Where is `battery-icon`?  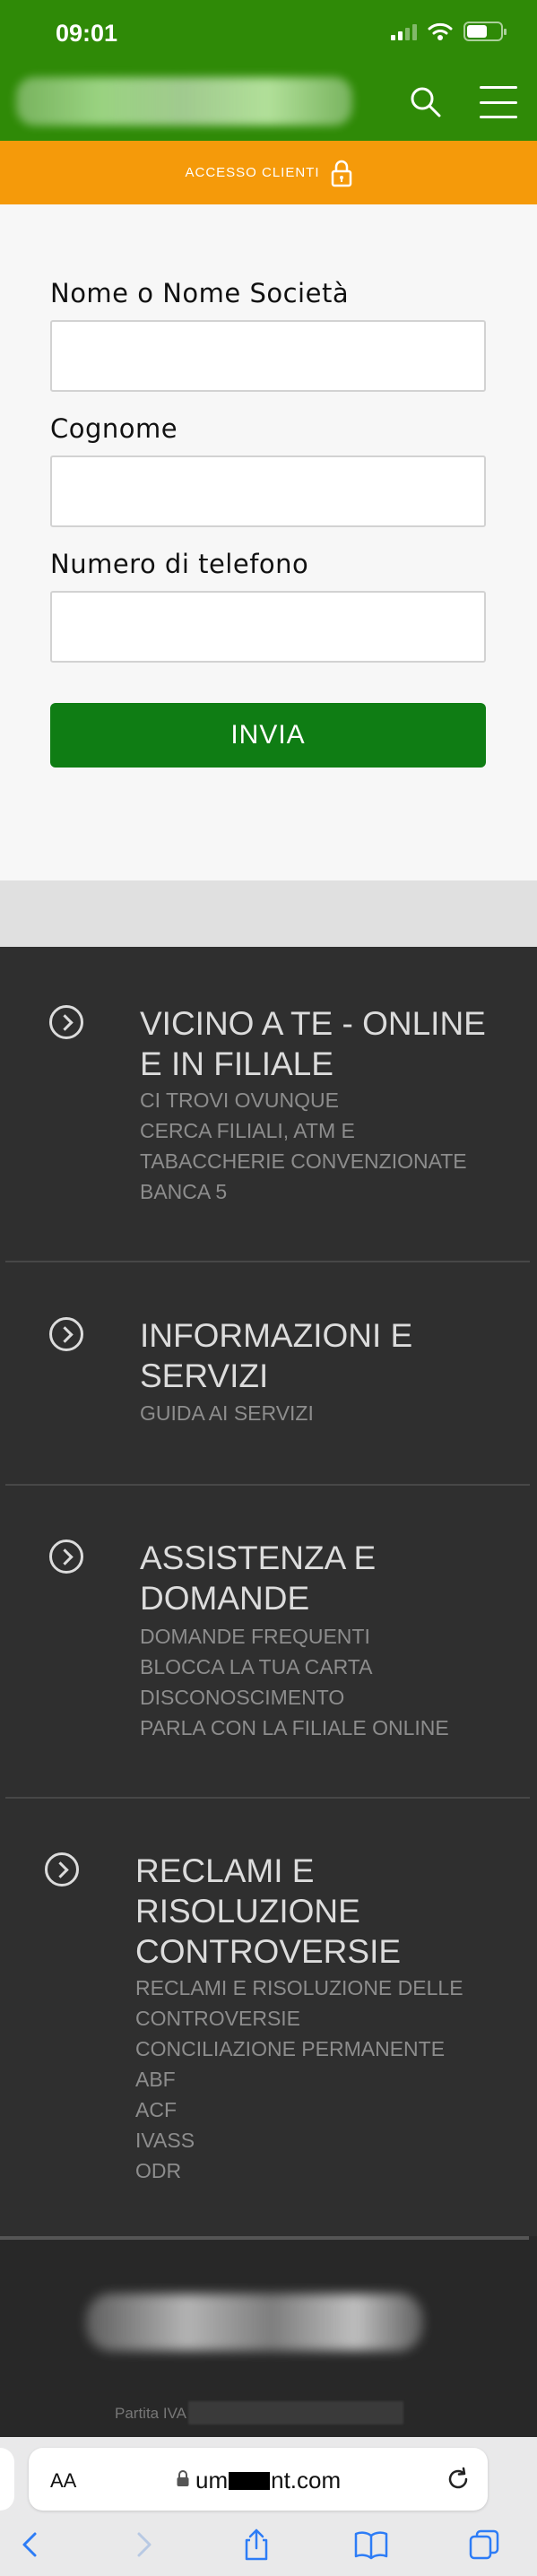
battery-icon is located at coordinates (485, 32).